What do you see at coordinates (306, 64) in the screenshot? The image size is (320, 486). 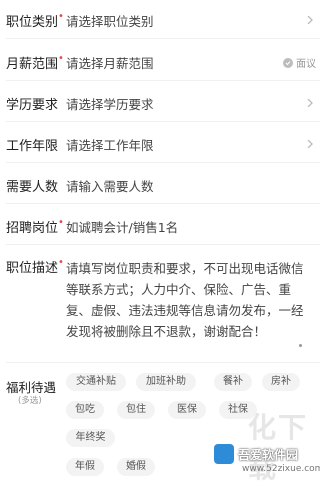 I see `negotiable-label: 面议` at bounding box center [306, 64].